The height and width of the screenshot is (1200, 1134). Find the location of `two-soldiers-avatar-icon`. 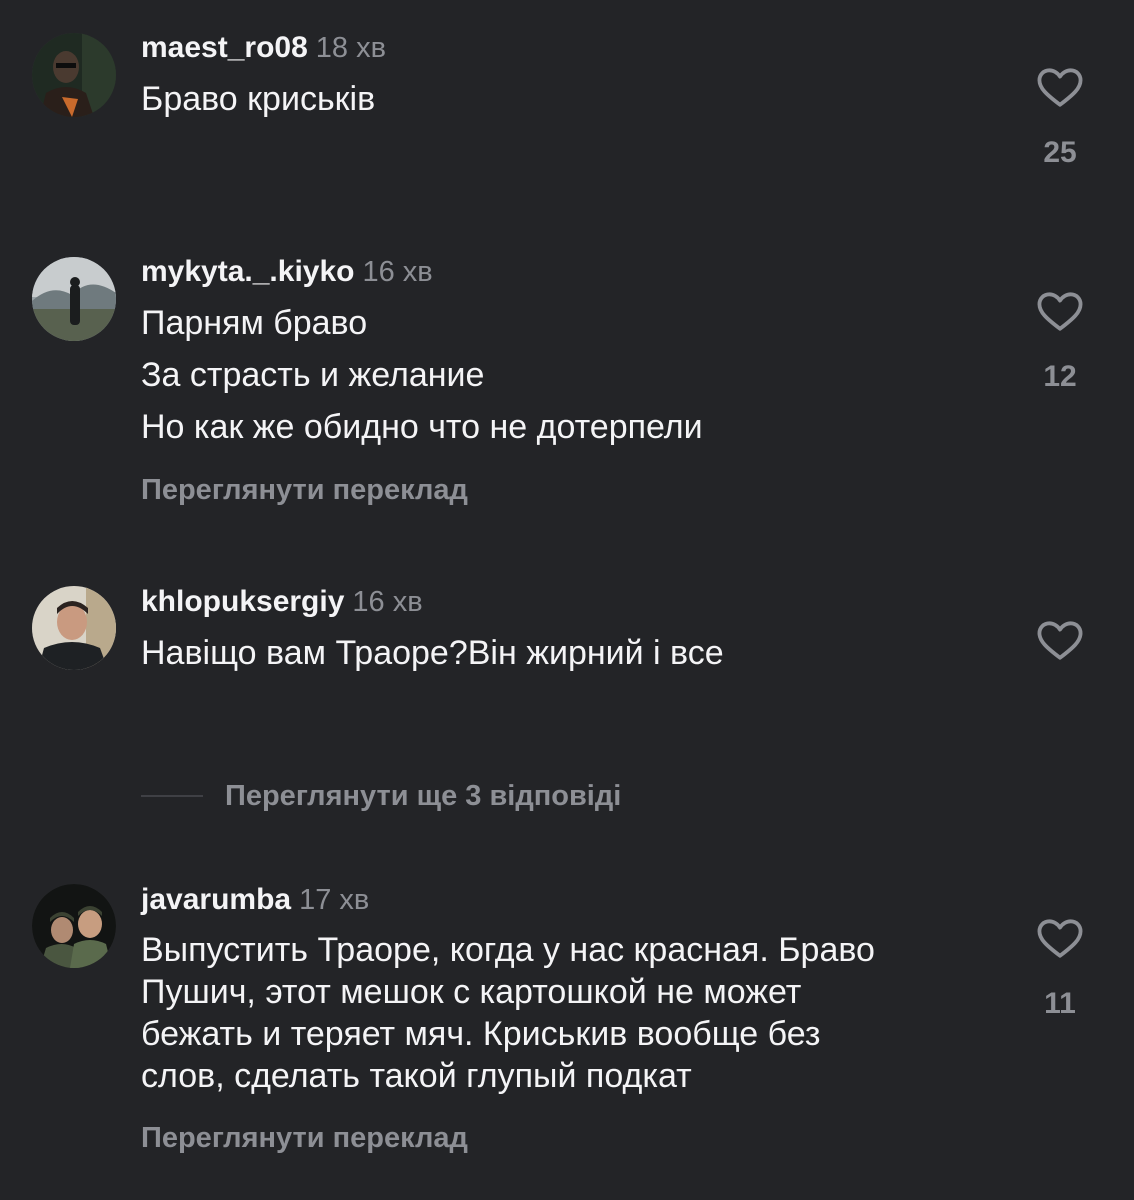

two-soldiers-avatar-icon is located at coordinates (74, 926).